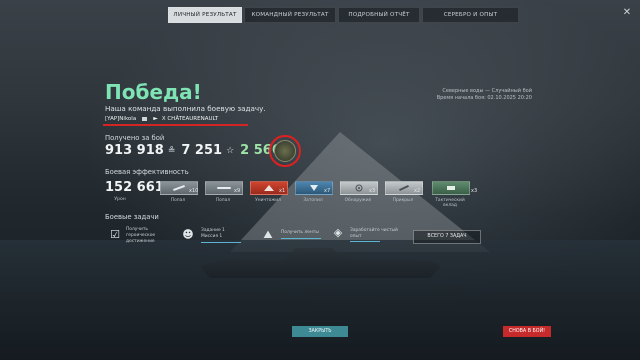  I want to click on ribbon-label: Обнаружил, so click(358, 200).